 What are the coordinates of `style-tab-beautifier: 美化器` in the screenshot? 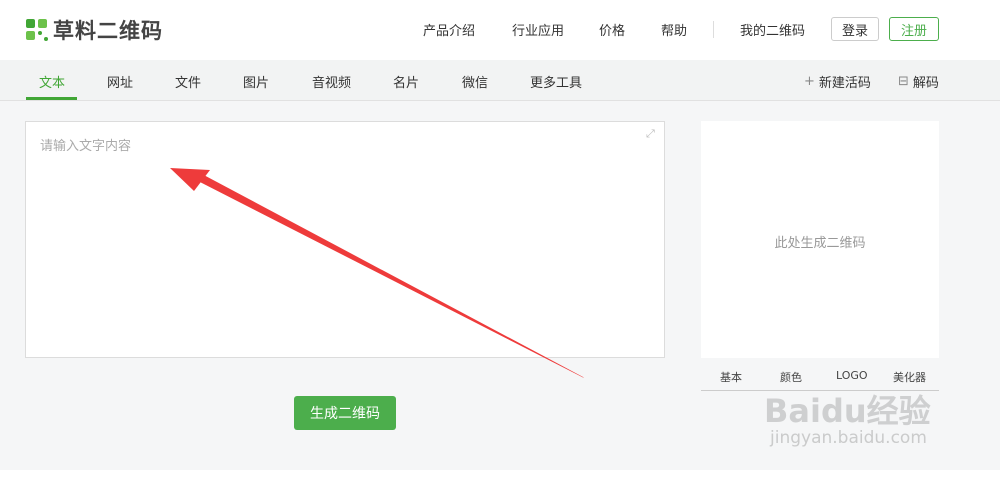 It's located at (909, 377).